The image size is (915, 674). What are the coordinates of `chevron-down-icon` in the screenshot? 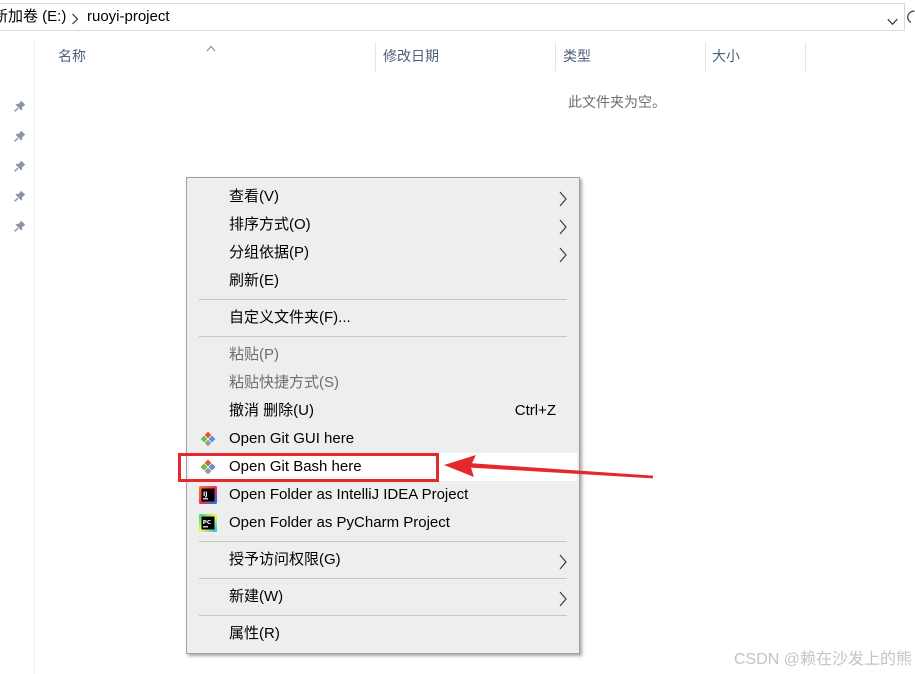 It's located at (892, 19).